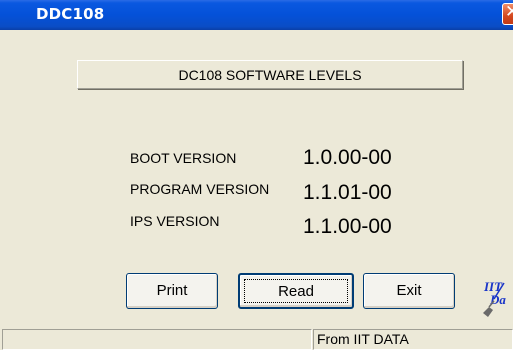 The image size is (513, 350). I want to click on title-bar: DDC108 ✕, so click(256, 15).